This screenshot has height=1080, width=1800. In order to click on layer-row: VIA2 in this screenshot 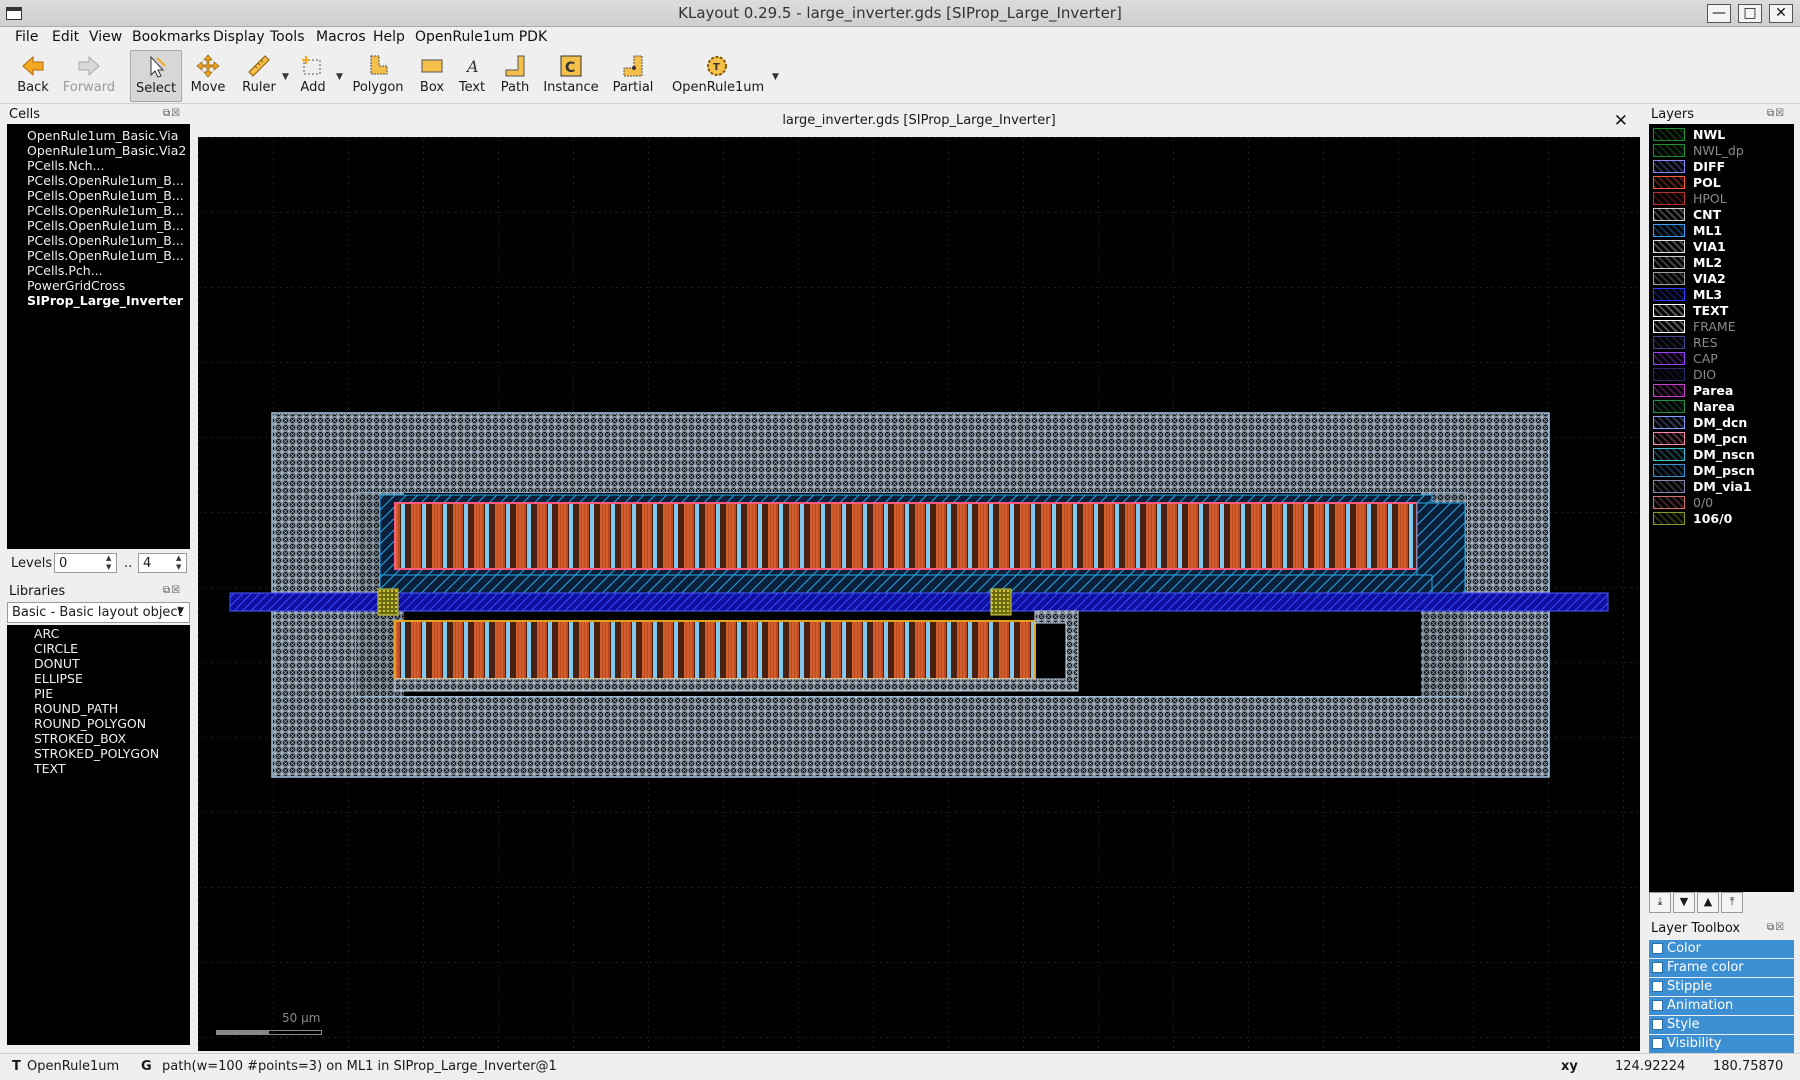, I will do `click(1721, 279)`.